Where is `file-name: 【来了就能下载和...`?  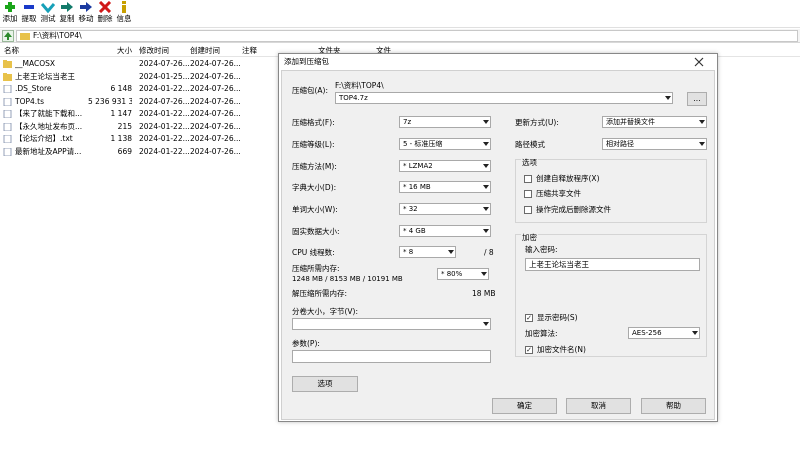
file-name: 【来了就能下载和... is located at coordinates (49, 113).